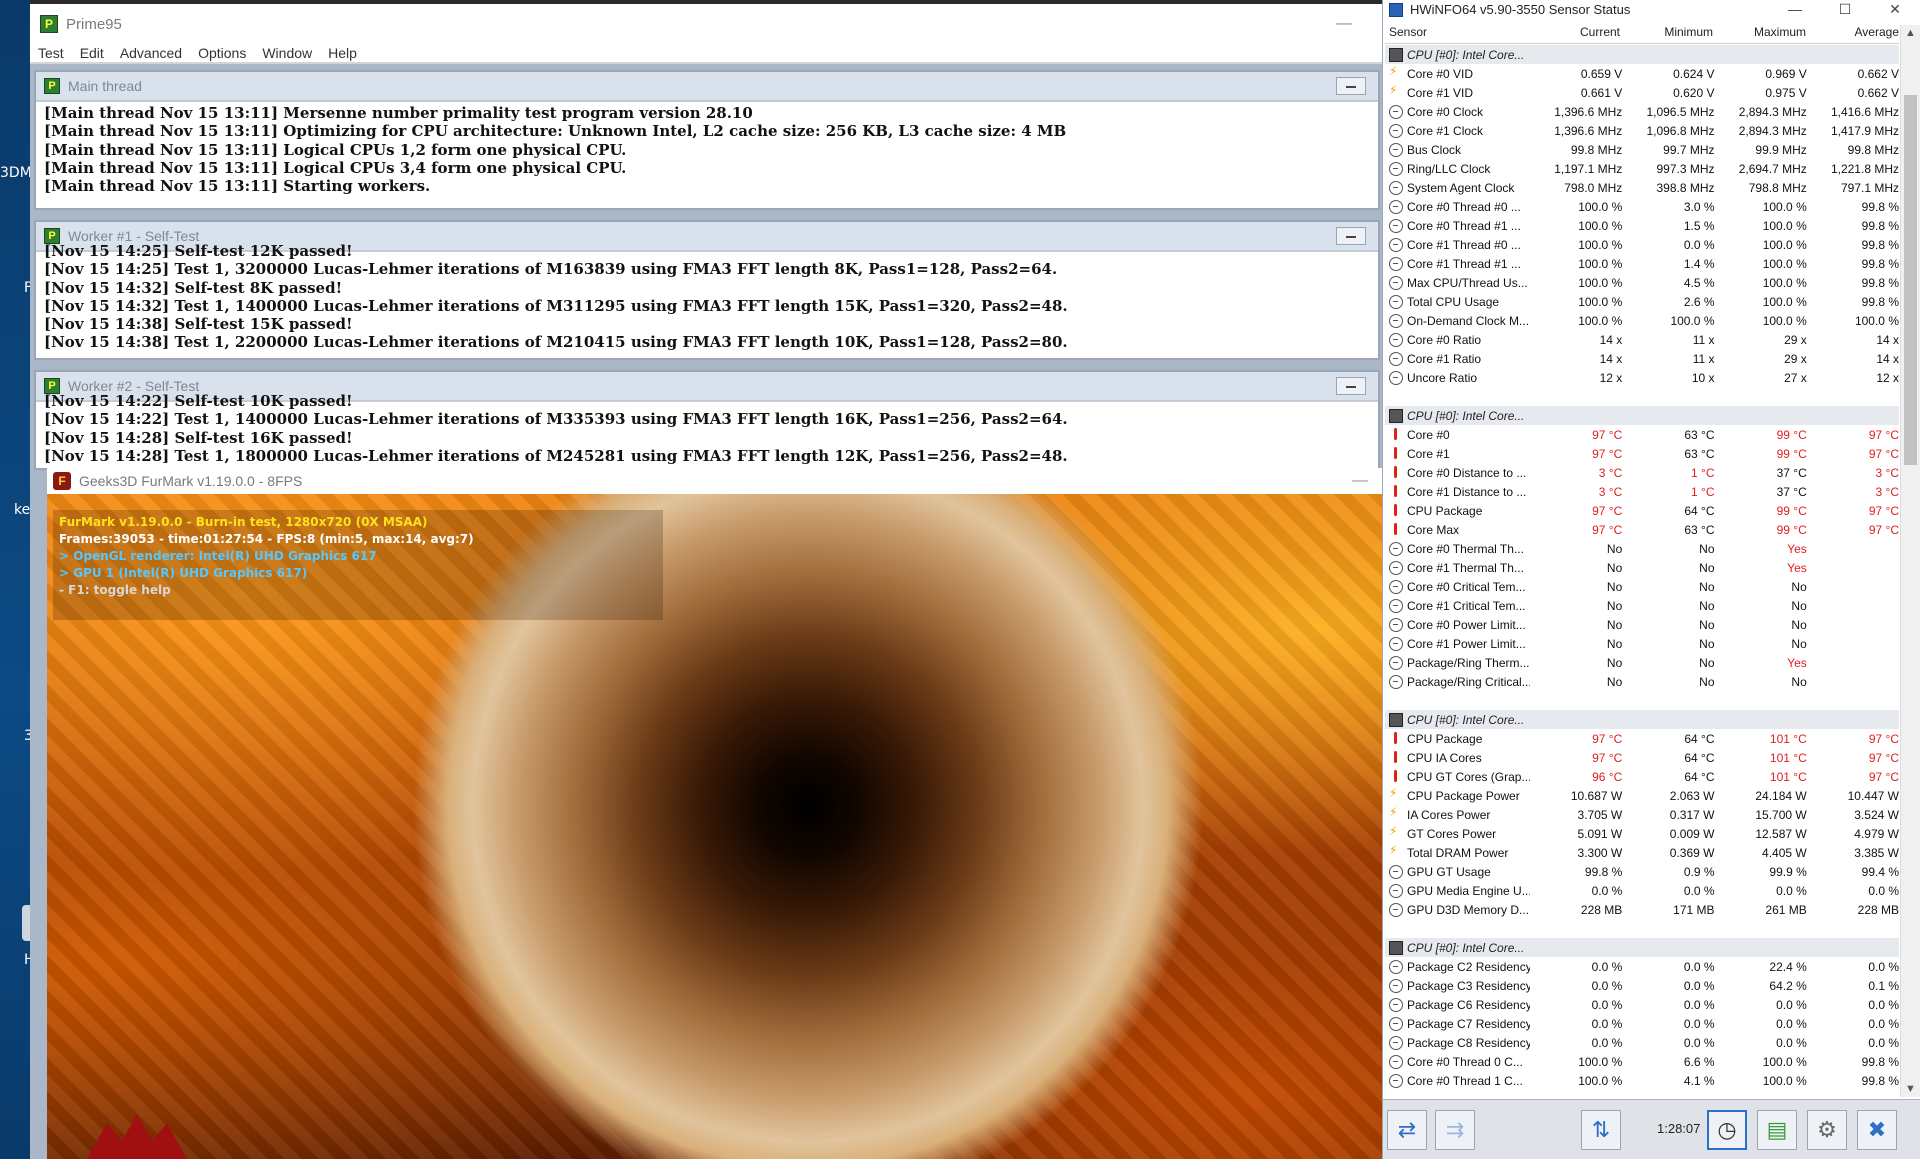 This screenshot has height=1159, width=1920. I want to click on main-thread-titlebar: P Main thread, so click(707, 87).